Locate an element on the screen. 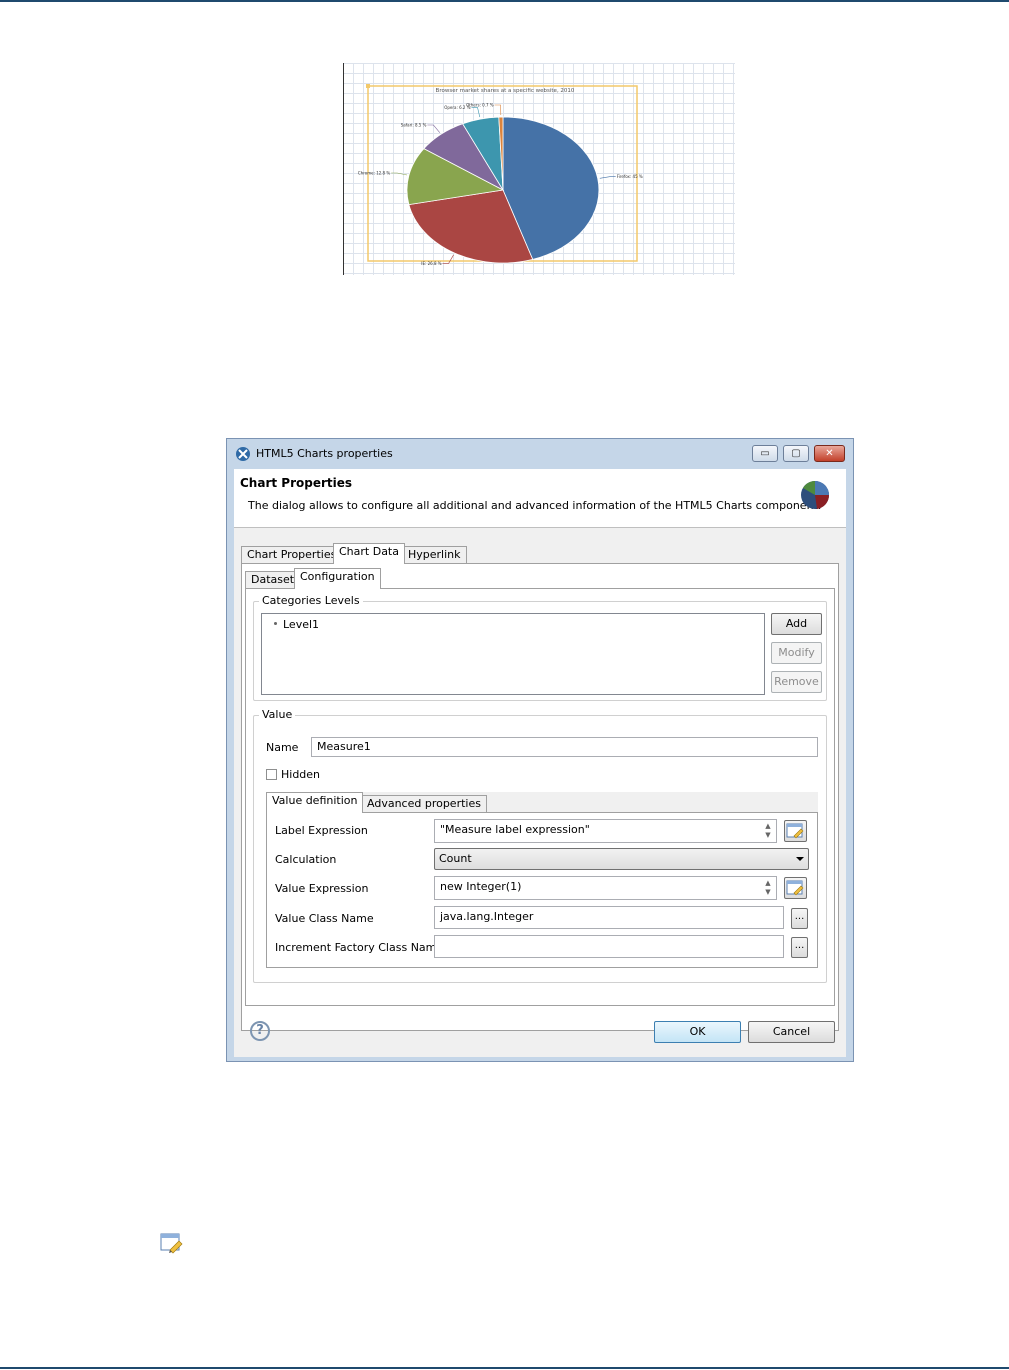 Image resolution: width=1009 pixels, height=1370 pixels. help-icon: ? is located at coordinates (260, 1031).